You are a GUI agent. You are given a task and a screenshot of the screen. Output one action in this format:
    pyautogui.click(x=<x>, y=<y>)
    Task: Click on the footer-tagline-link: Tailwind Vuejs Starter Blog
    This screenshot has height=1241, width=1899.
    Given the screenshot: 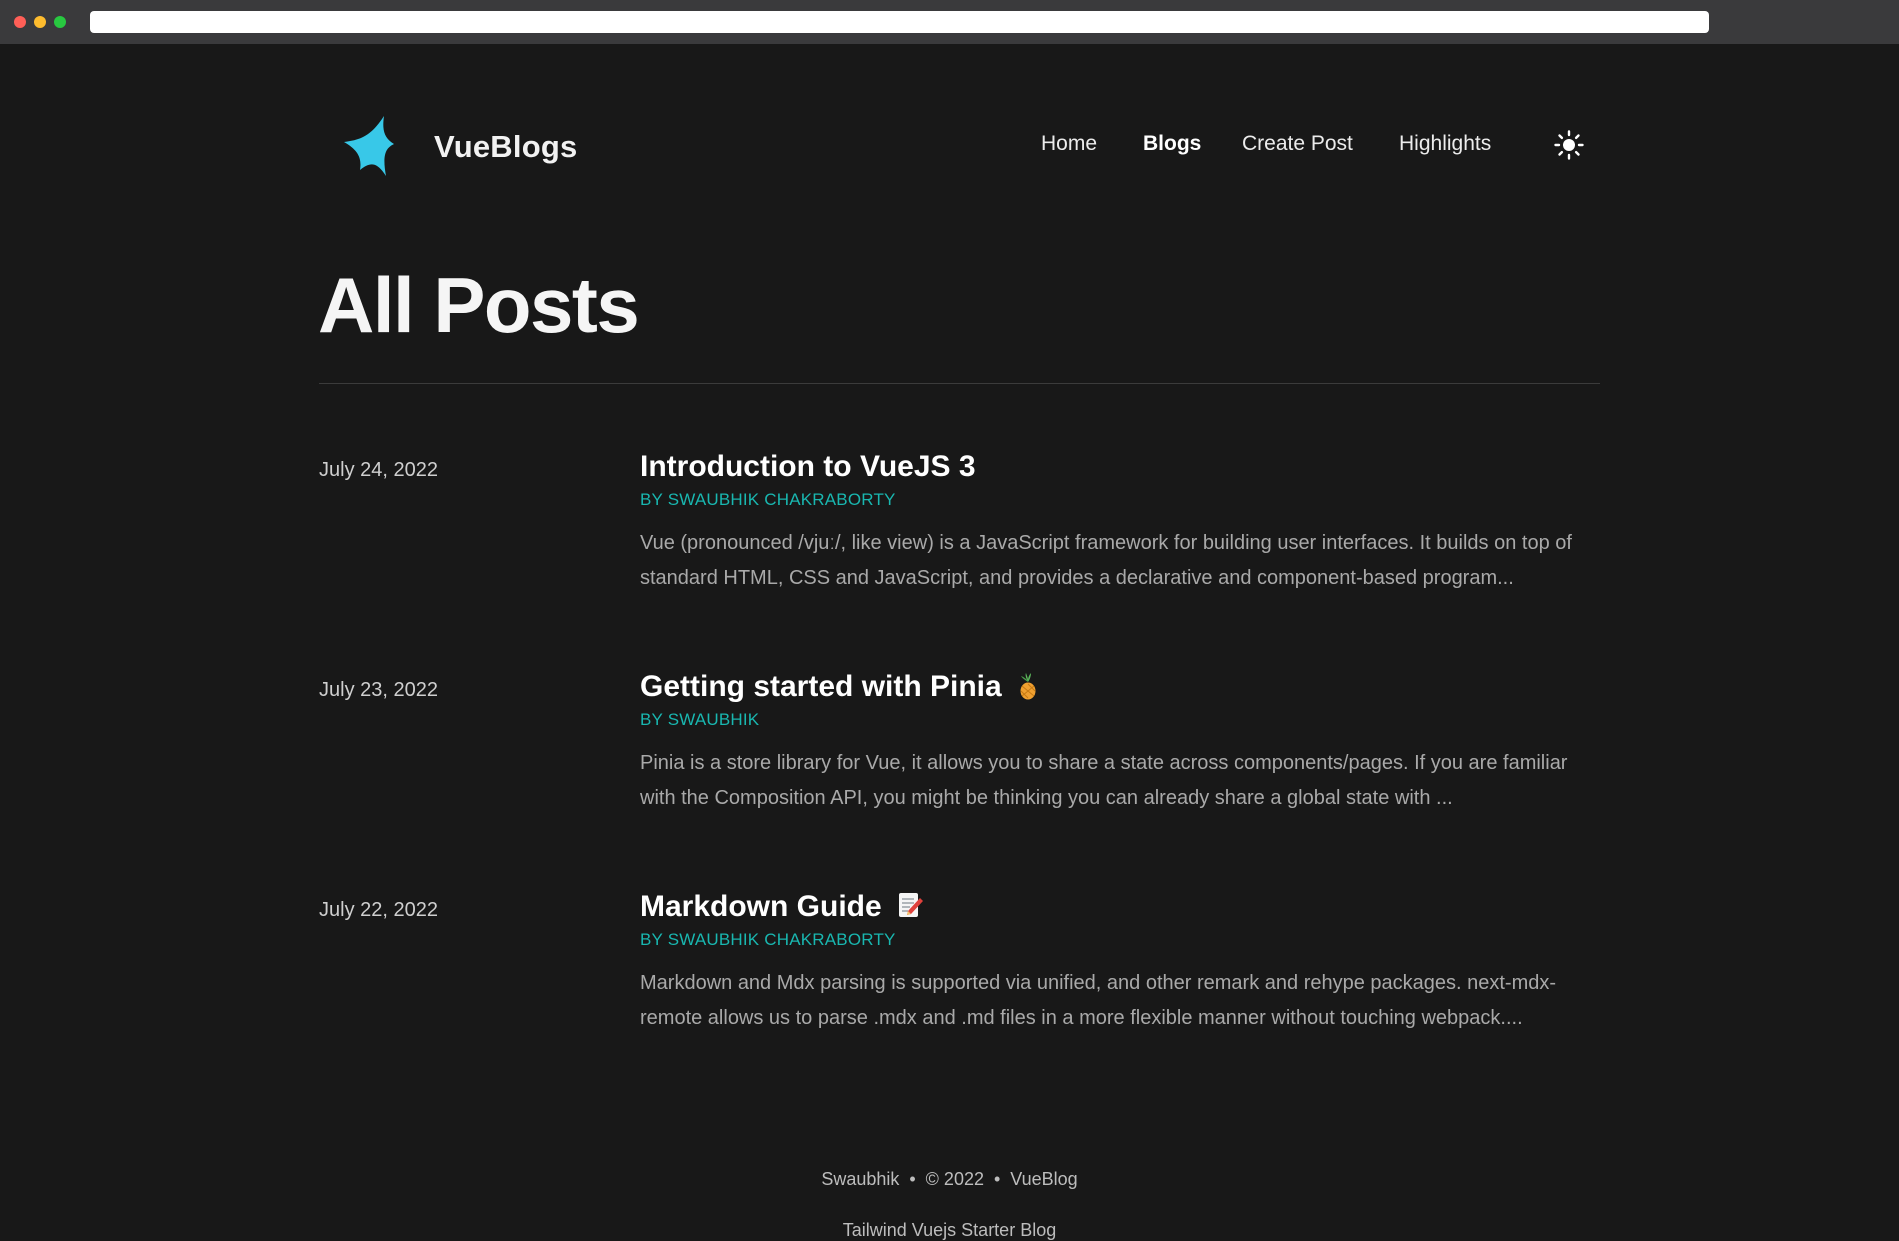 What is the action you would take?
    pyautogui.click(x=949, y=1230)
    